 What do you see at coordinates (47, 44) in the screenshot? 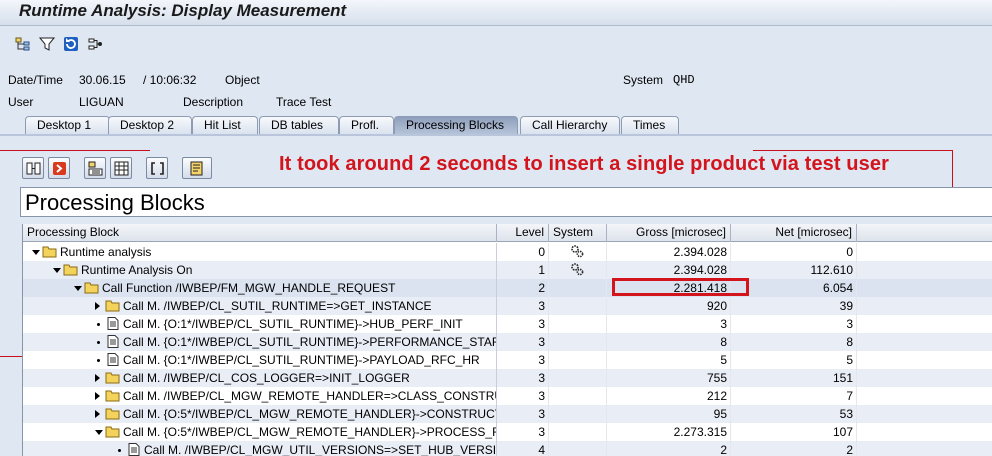
I see `filter-icon` at bounding box center [47, 44].